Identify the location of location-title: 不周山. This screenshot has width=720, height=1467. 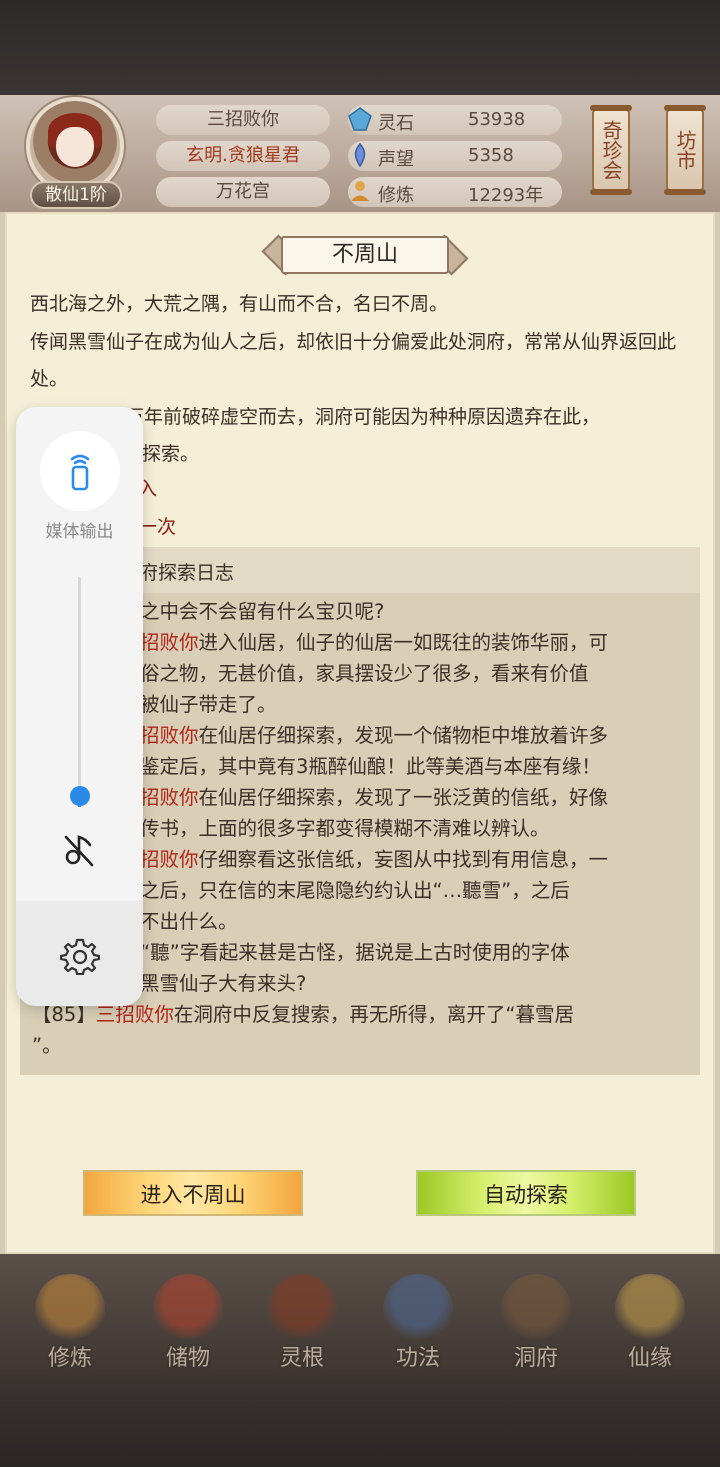
(365, 255).